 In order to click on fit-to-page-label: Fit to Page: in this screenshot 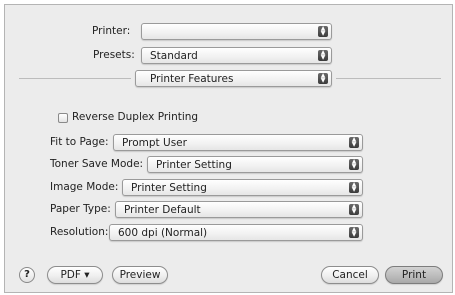, I will do `click(79, 142)`.